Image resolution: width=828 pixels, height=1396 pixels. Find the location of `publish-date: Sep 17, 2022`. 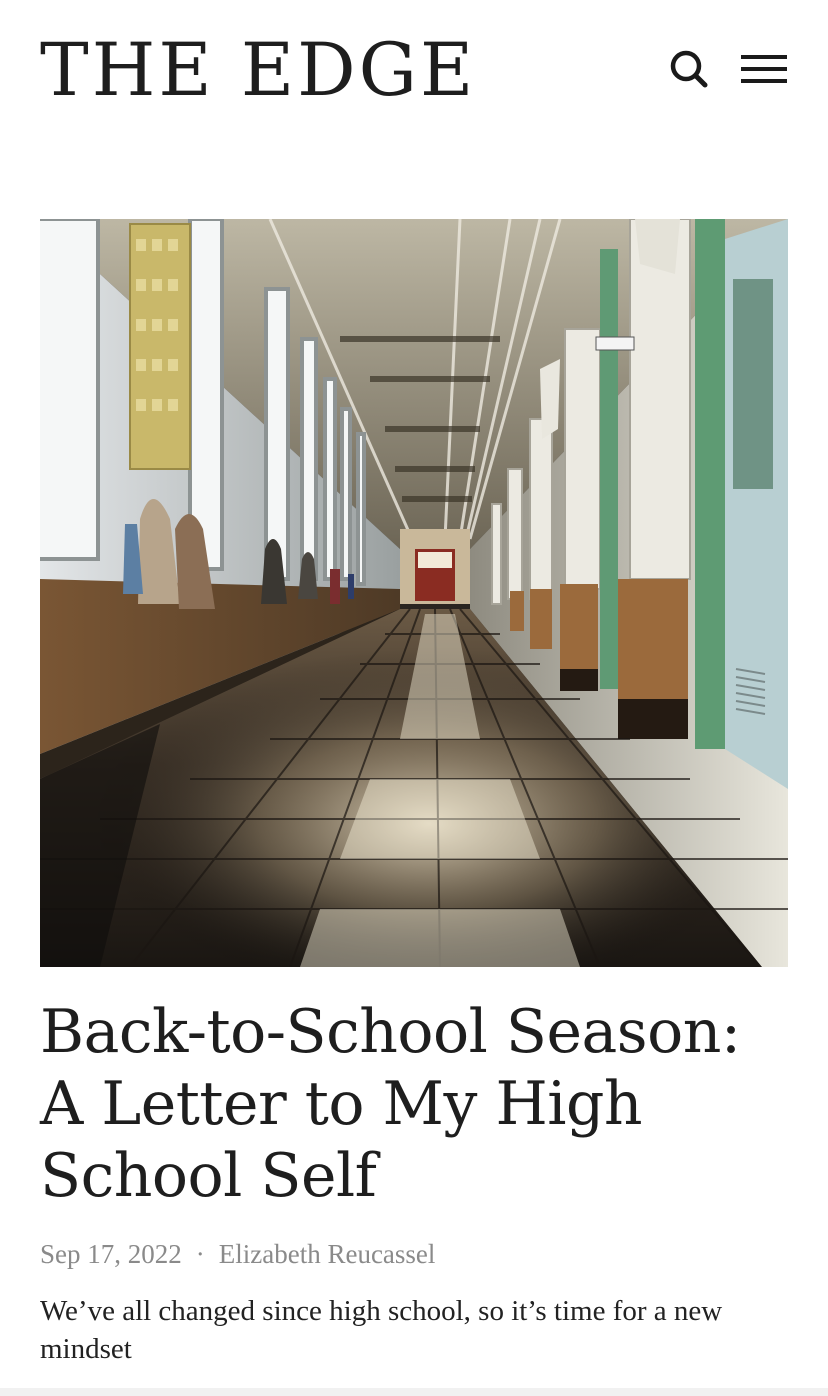

publish-date: Sep 17, 2022 is located at coordinates (111, 1254).